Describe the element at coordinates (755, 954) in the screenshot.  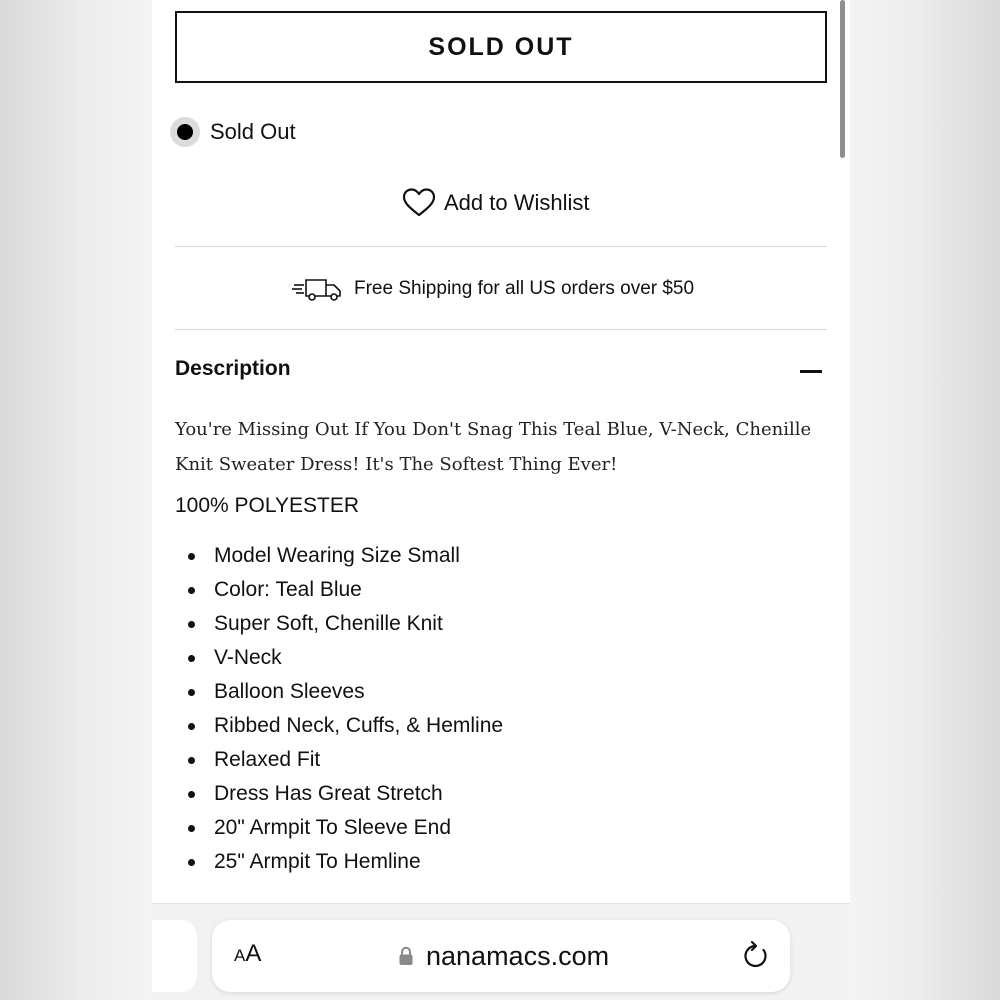
I see `reload-icon` at that location.